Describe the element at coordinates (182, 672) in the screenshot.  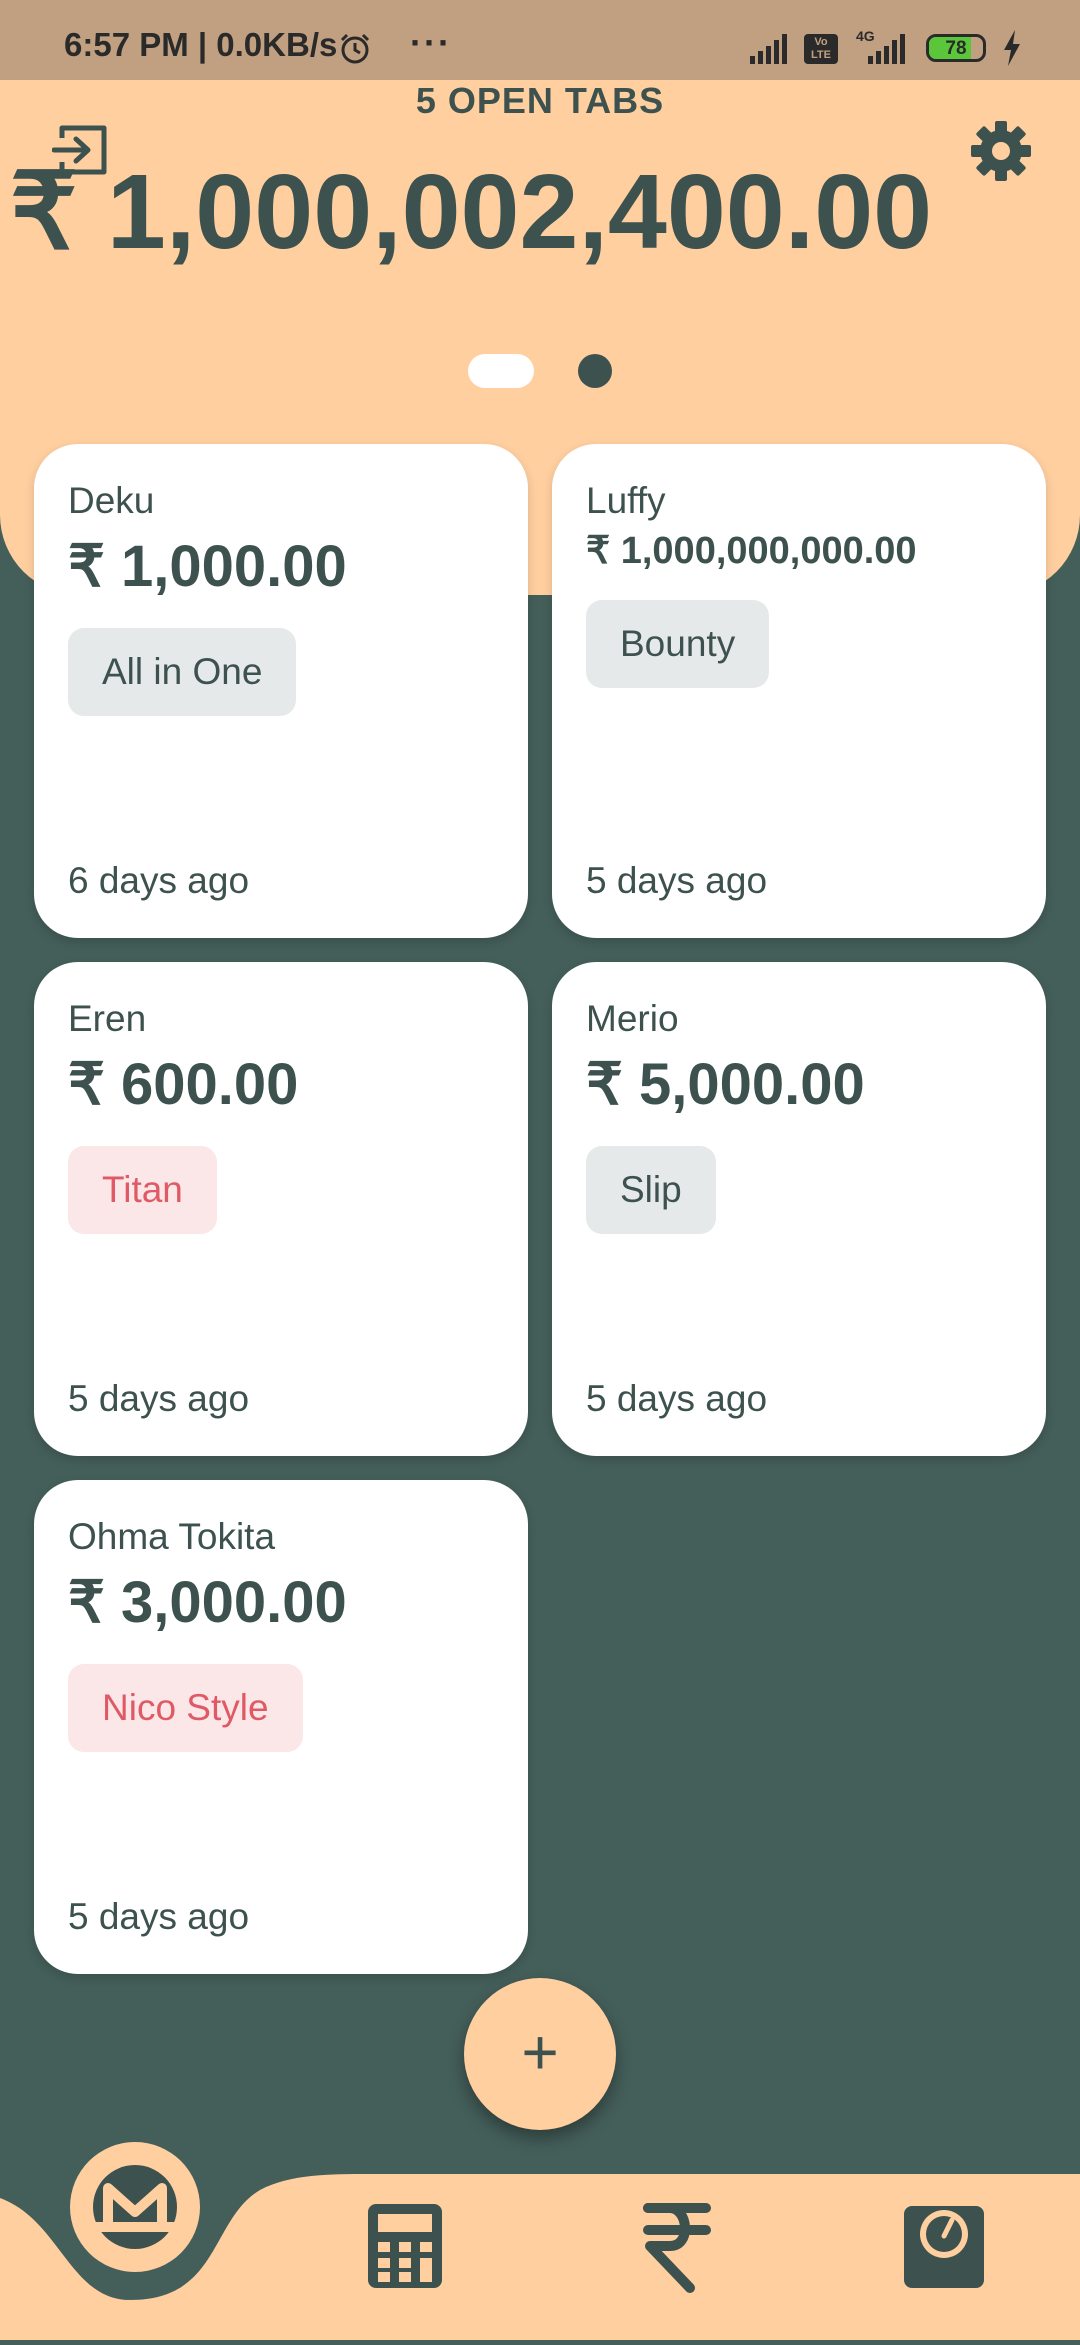
I see `tab-tag: All in One` at that location.